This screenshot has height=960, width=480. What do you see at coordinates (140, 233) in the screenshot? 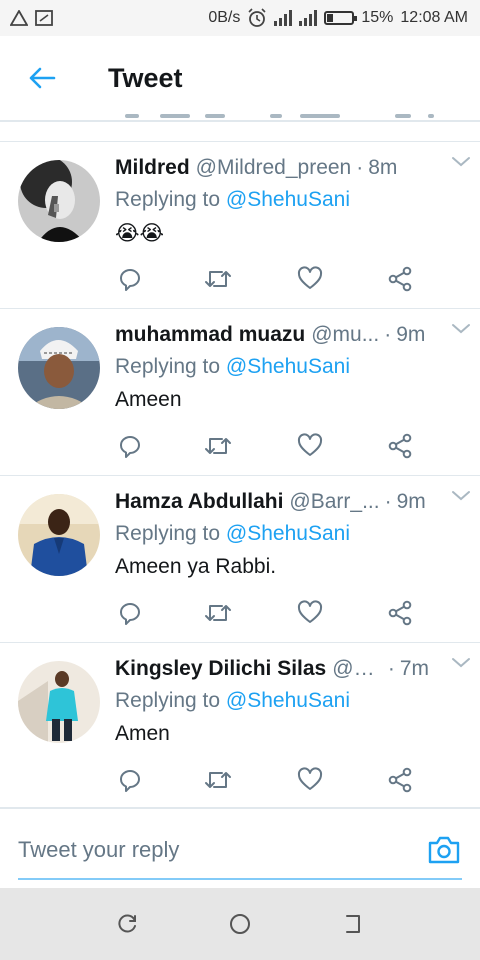
I see `tweet-text: 😭😭` at bounding box center [140, 233].